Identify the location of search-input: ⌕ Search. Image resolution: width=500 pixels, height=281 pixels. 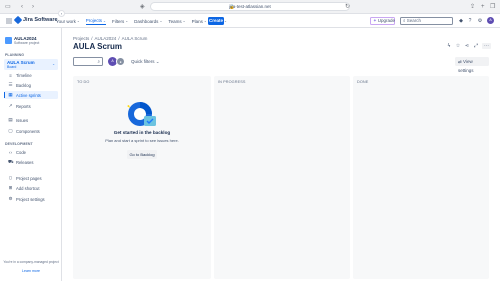
(426, 21).